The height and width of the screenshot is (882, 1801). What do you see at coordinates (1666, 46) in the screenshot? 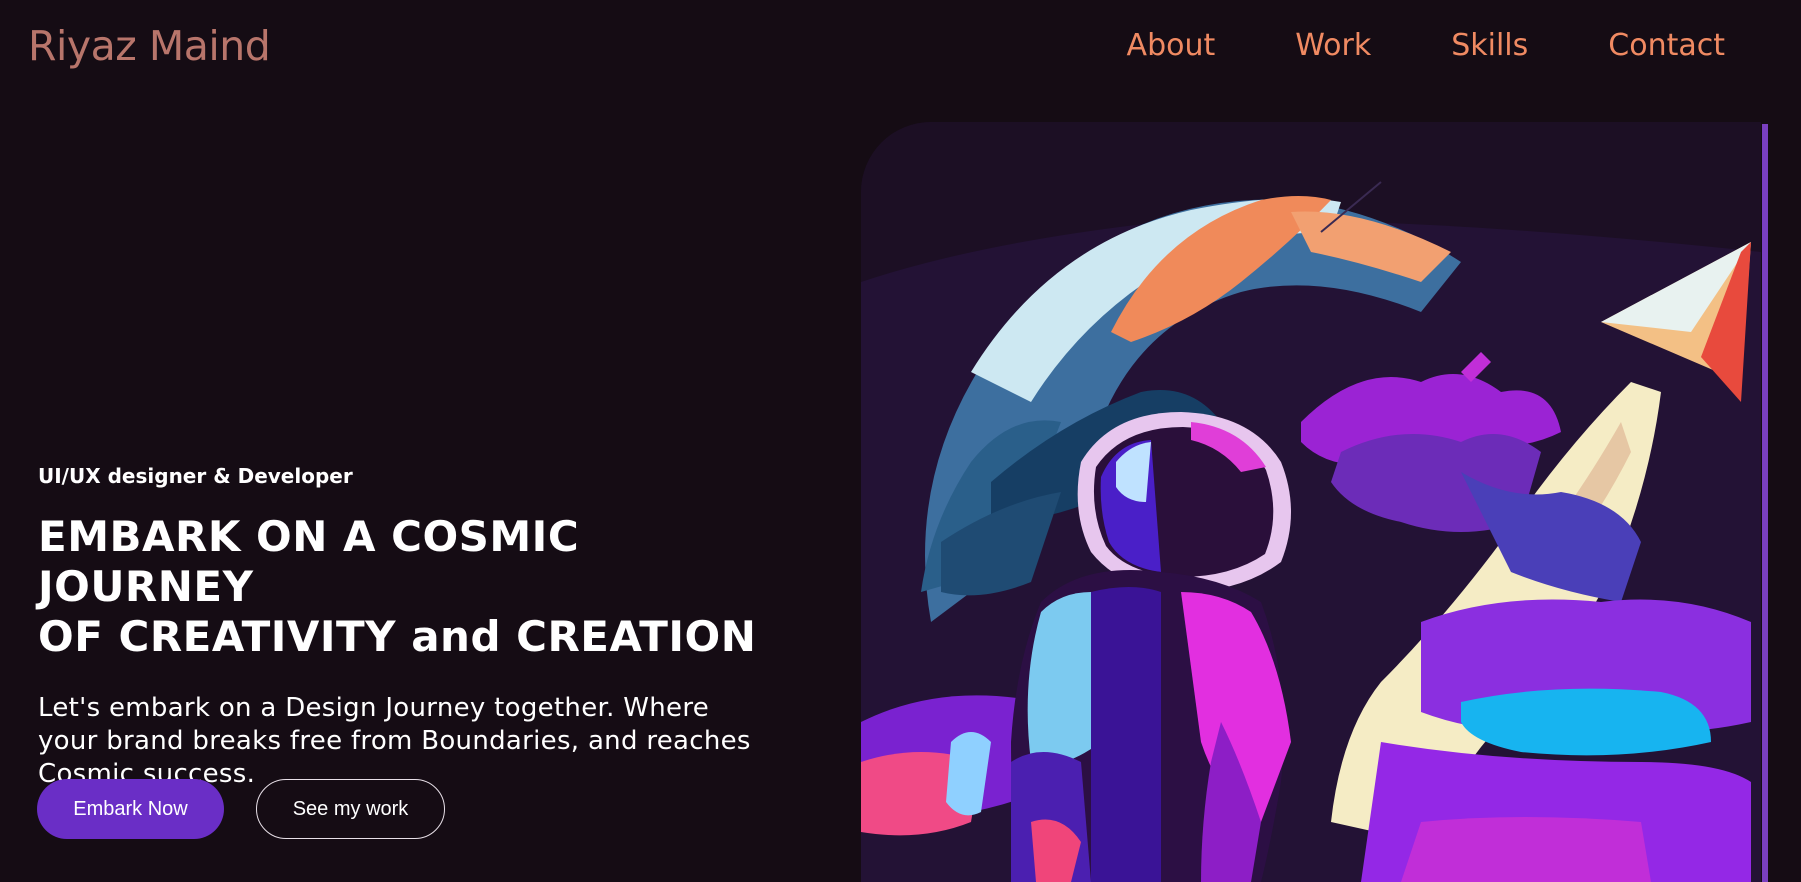
I see `nav-contact-link: Contact` at bounding box center [1666, 46].